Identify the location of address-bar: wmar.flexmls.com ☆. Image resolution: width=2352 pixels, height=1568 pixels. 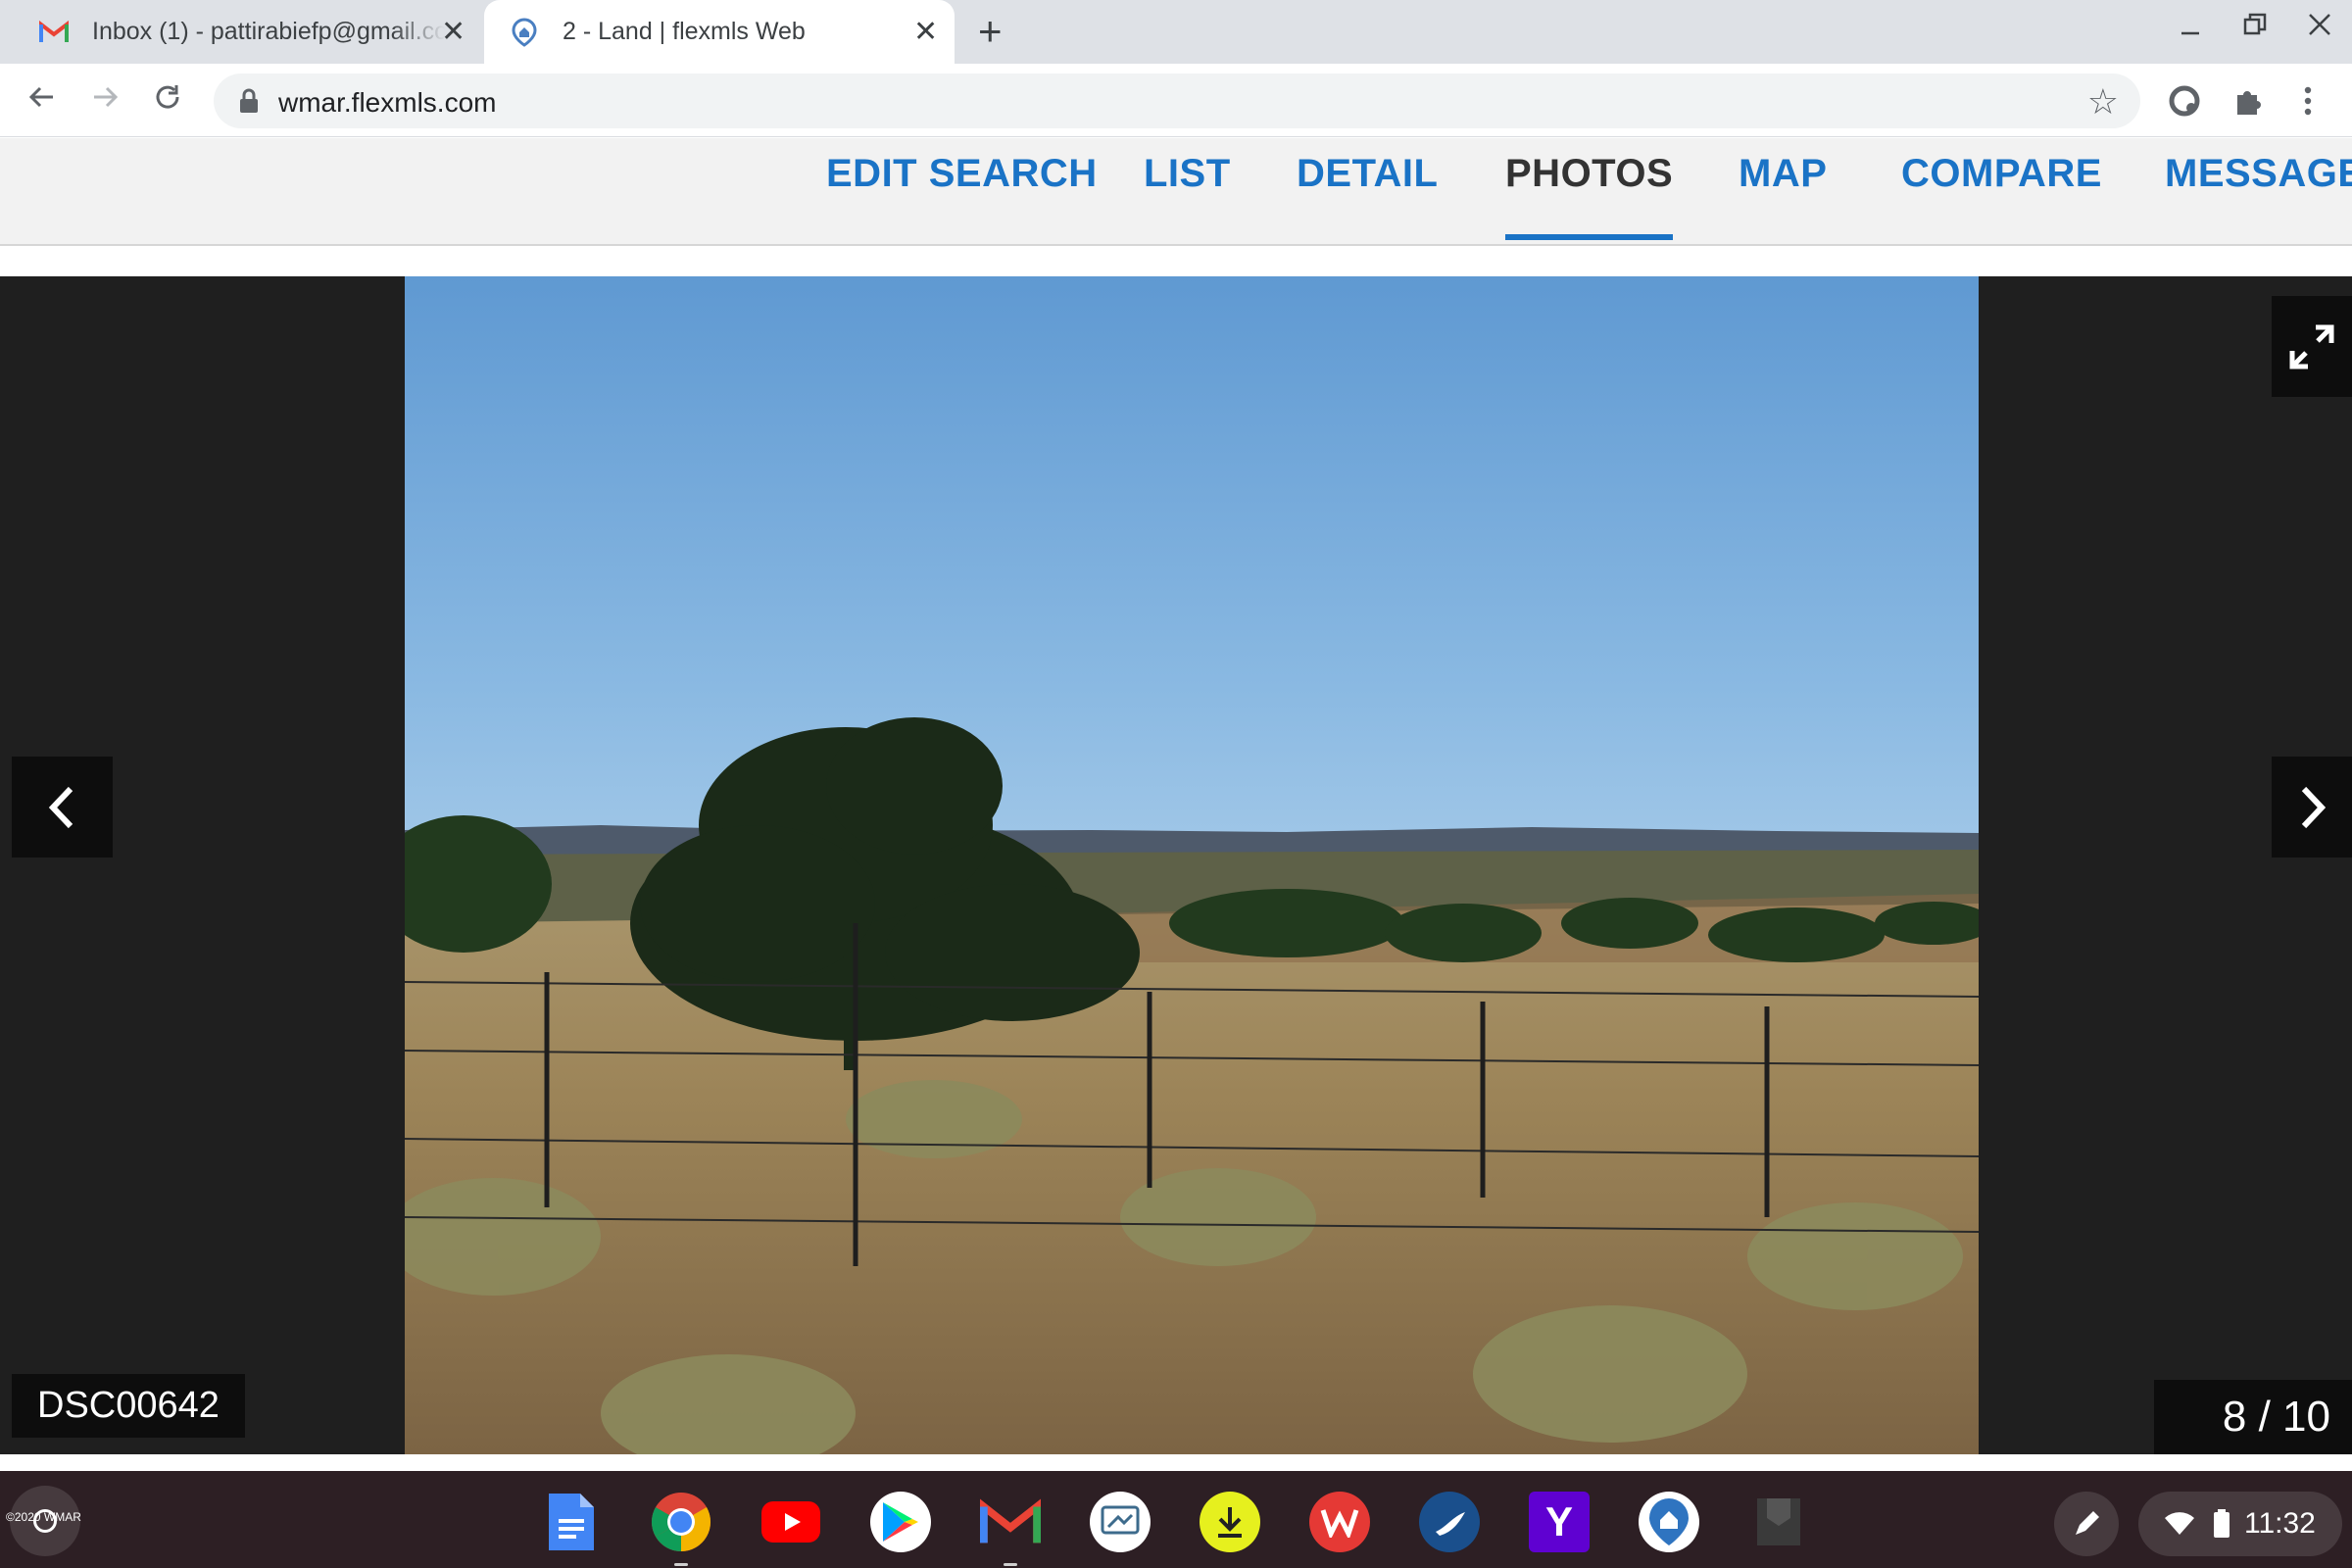
(1177, 101).